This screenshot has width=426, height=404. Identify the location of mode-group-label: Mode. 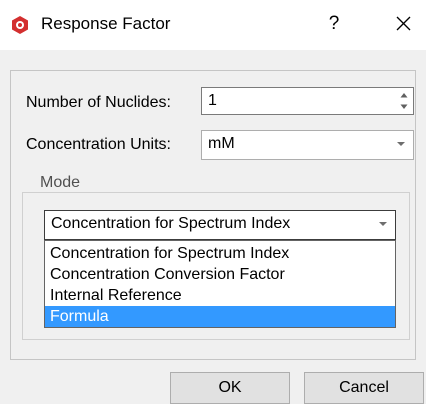
(60, 183).